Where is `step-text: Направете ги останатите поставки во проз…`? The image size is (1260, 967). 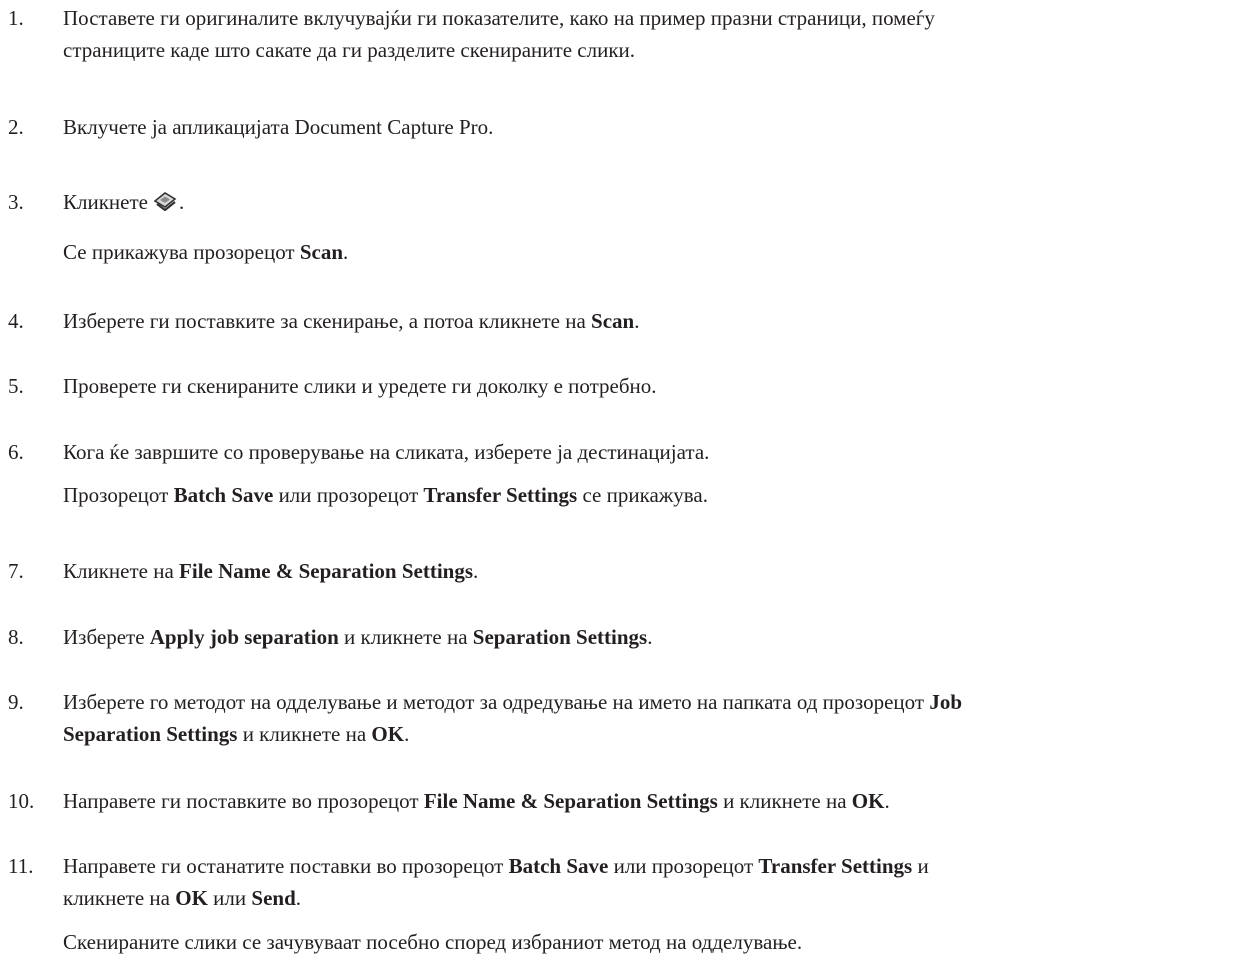 step-text: Направете ги останатите поставки во проз… is located at coordinates (496, 866).